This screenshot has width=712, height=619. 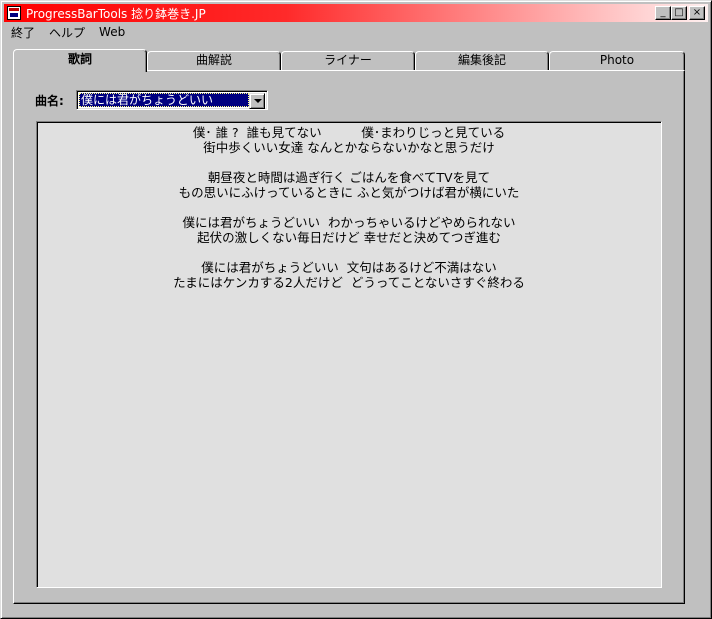 What do you see at coordinates (349, 267) in the screenshot?
I see `lyric-line: 僕には君がちょうどいい 文句はあるけど不満はない` at bounding box center [349, 267].